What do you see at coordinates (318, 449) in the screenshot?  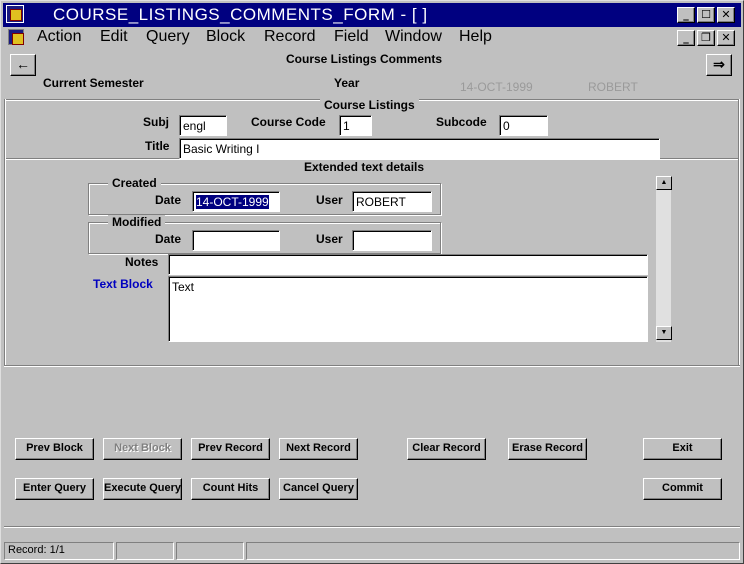 I see `next-record-button: Next Record` at bounding box center [318, 449].